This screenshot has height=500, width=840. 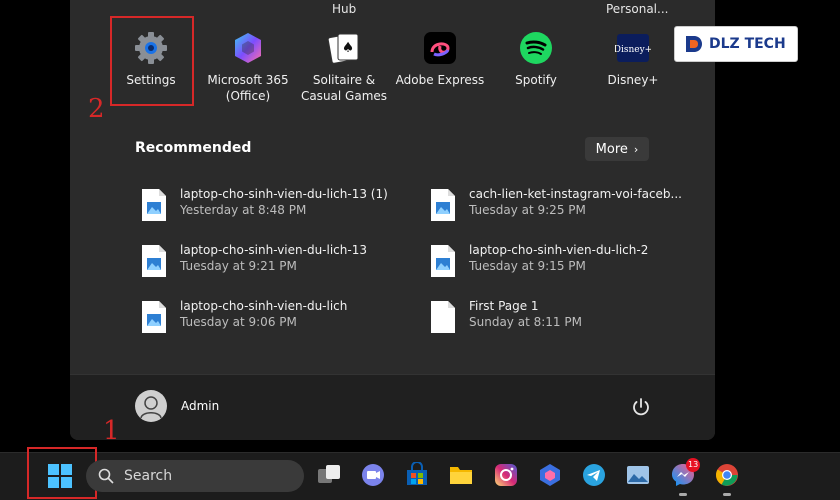 I want to click on messenger-running-indicator, so click(x=683, y=494).